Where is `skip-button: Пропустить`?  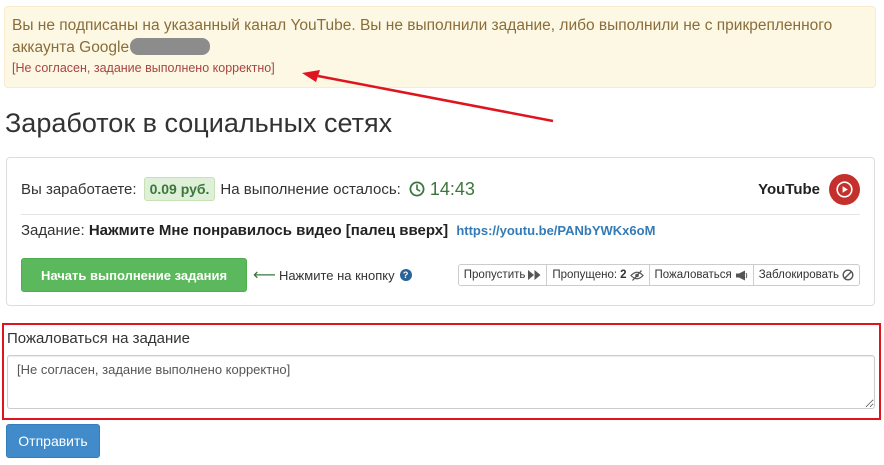 skip-button: Пропустить is located at coordinates (502, 275).